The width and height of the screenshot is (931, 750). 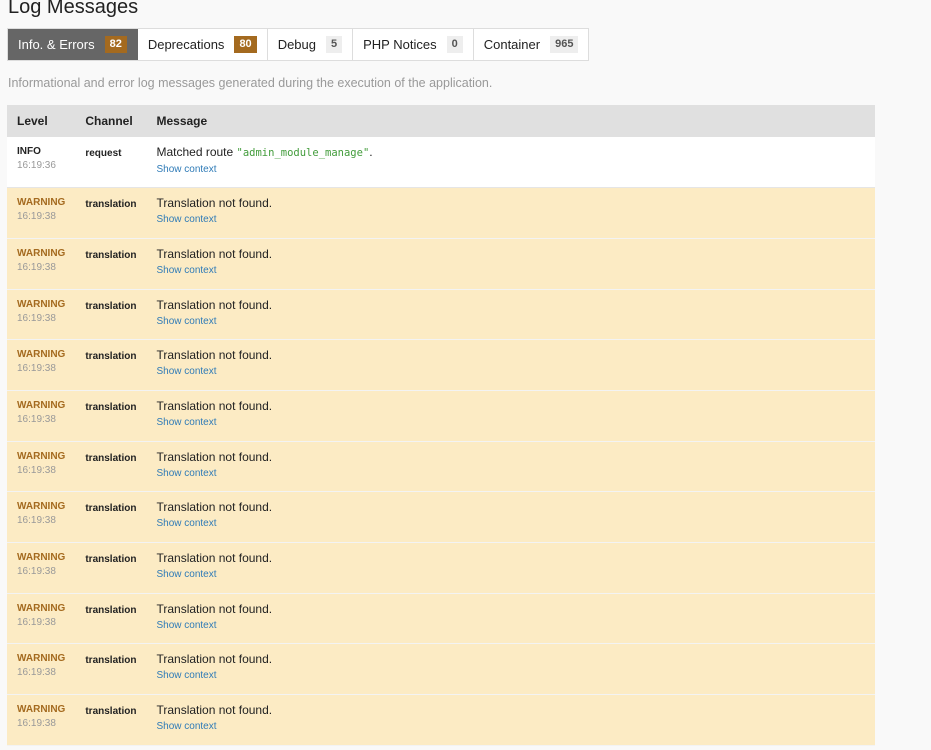 I want to click on page-title: Log Messages, so click(x=73, y=9).